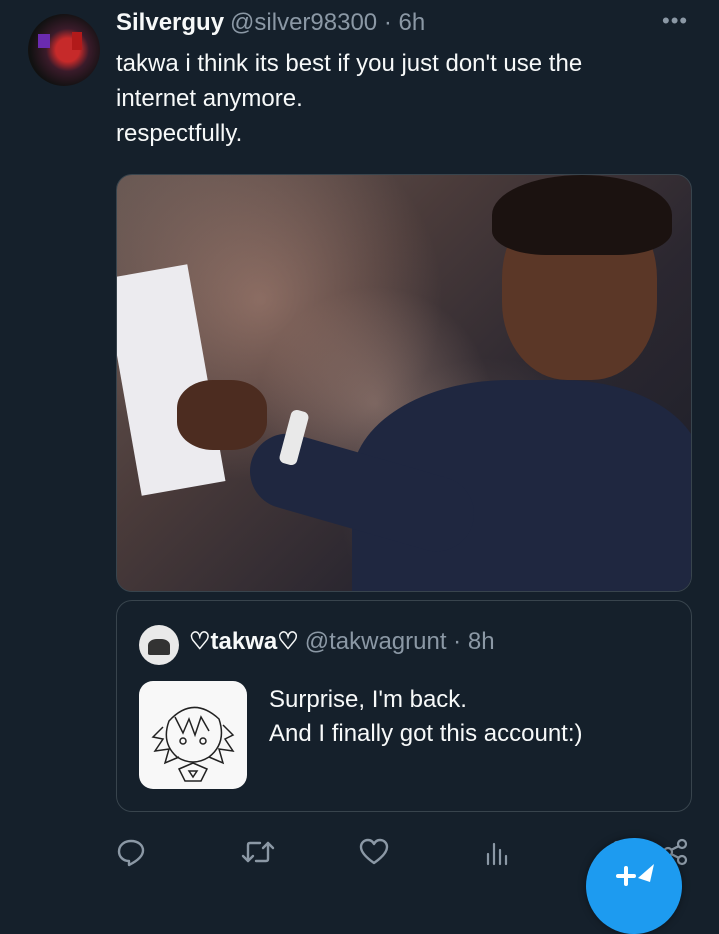 The width and height of the screenshot is (719, 934). Describe the element at coordinates (244, 641) in the screenshot. I see `quoted-display-name: ♡takwa♡` at that location.